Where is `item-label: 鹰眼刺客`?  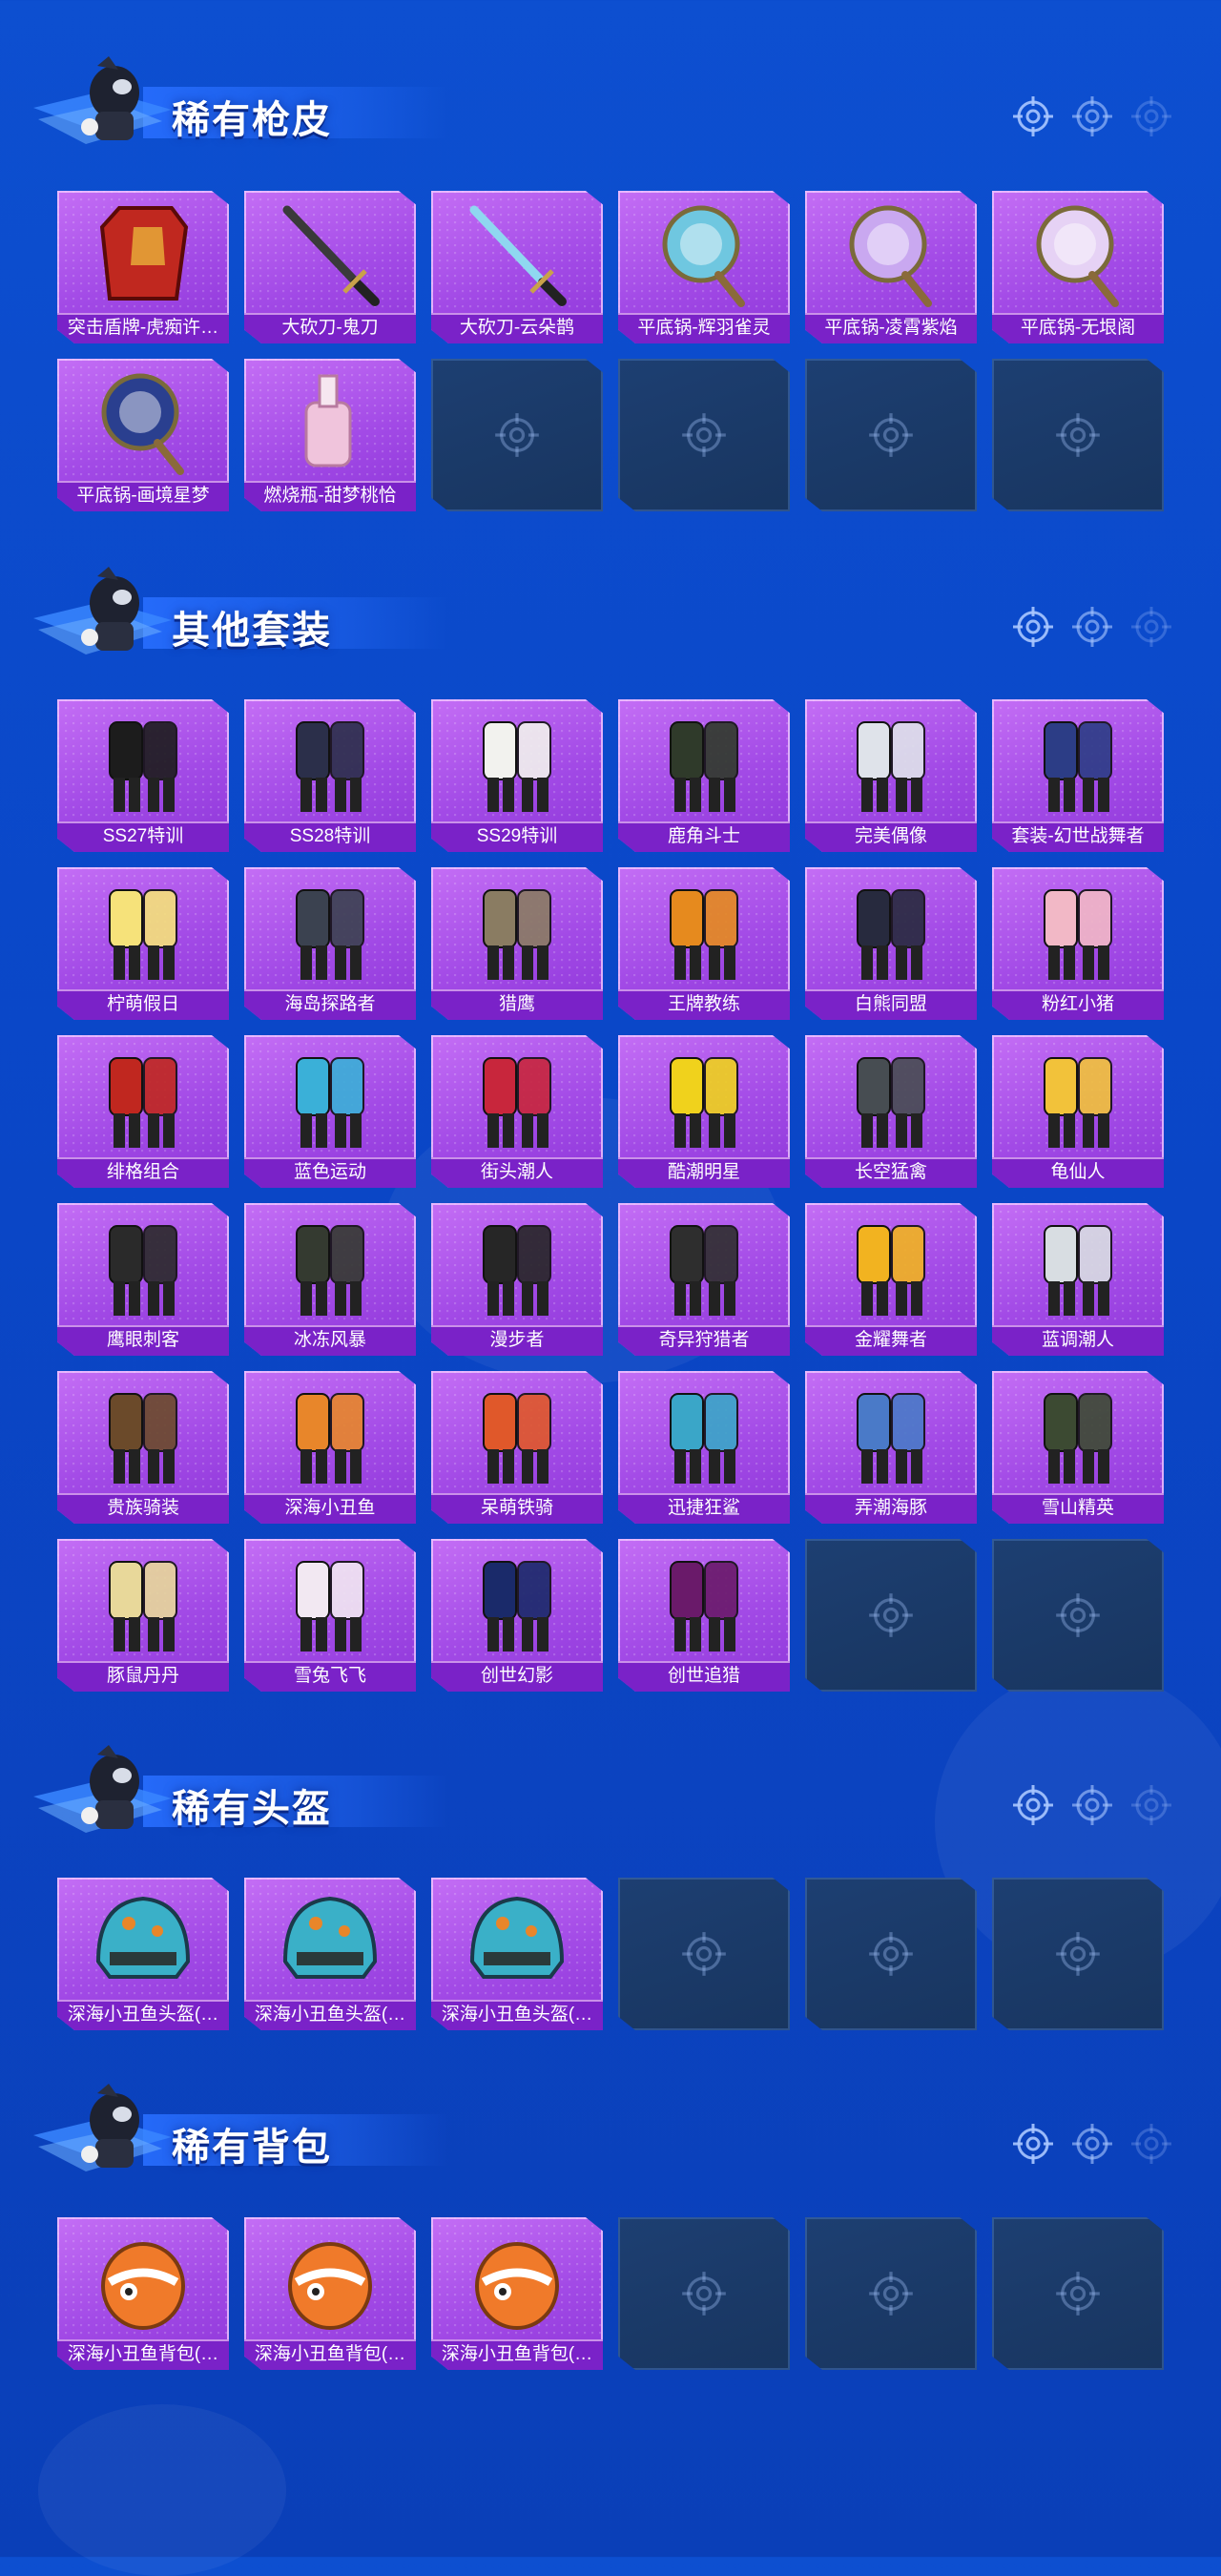 item-label: 鹰眼刺客 is located at coordinates (142, 1340).